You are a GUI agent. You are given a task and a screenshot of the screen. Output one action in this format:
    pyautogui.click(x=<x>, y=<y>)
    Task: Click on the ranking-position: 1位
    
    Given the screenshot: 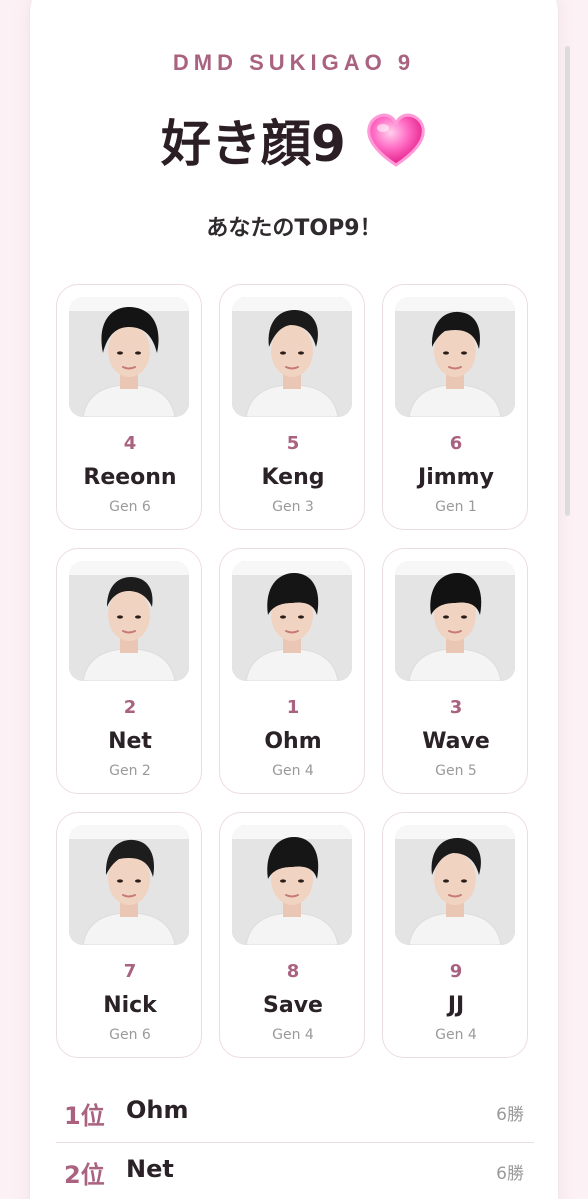 What is the action you would take?
    pyautogui.click(x=84, y=1116)
    